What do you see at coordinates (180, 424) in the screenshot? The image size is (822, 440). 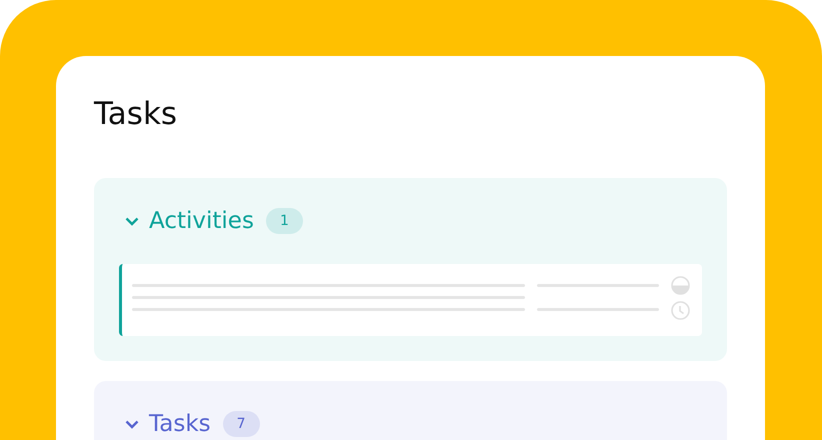 I see `group-title: Tasks` at bounding box center [180, 424].